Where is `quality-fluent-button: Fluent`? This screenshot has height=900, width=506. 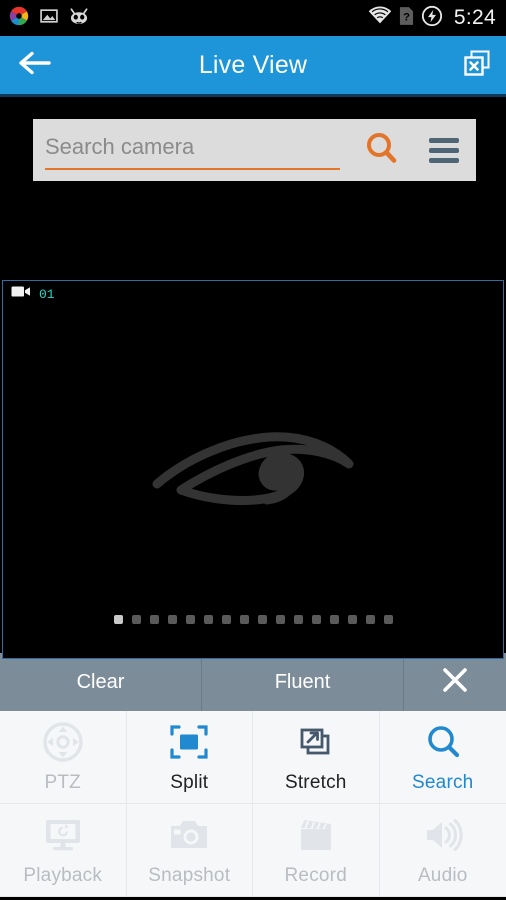 quality-fluent-button: Fluent is located at coordinates (303, 682).